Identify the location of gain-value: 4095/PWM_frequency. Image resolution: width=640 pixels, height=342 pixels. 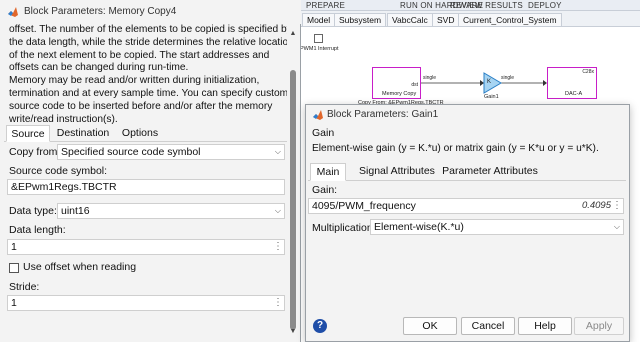
(364, 206).